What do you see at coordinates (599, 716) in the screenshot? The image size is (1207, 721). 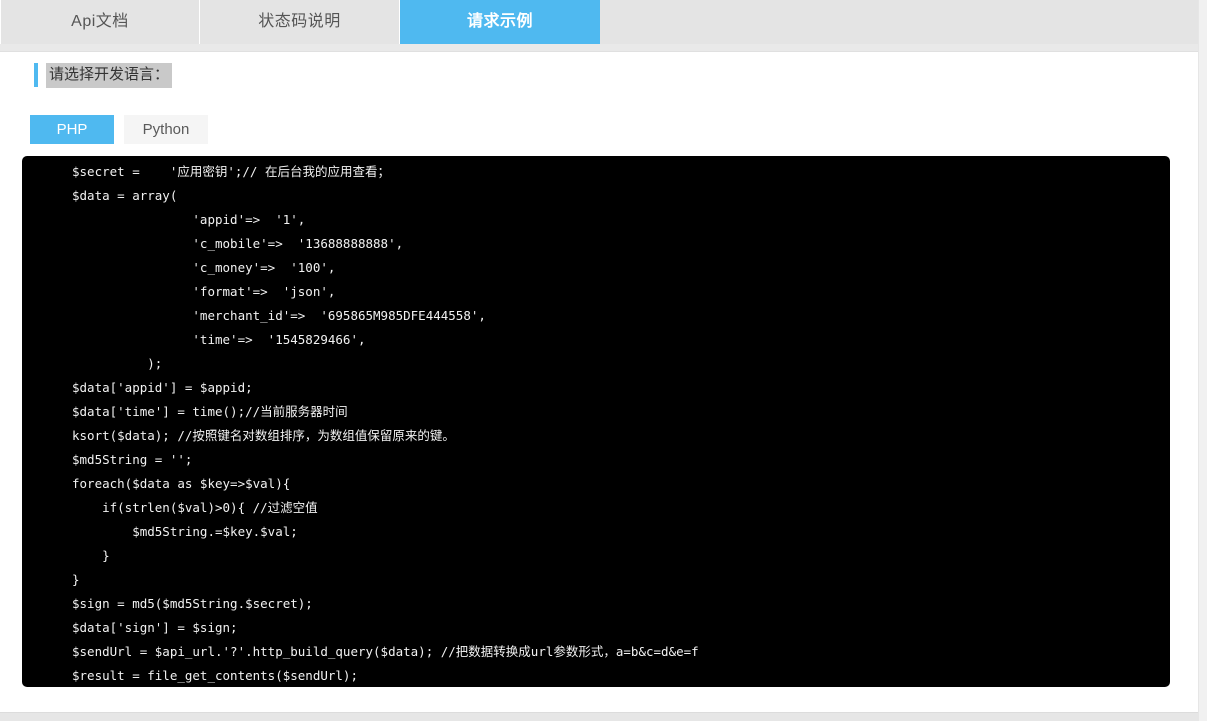 I see `footer-strip` at bounding box center [599, 716].